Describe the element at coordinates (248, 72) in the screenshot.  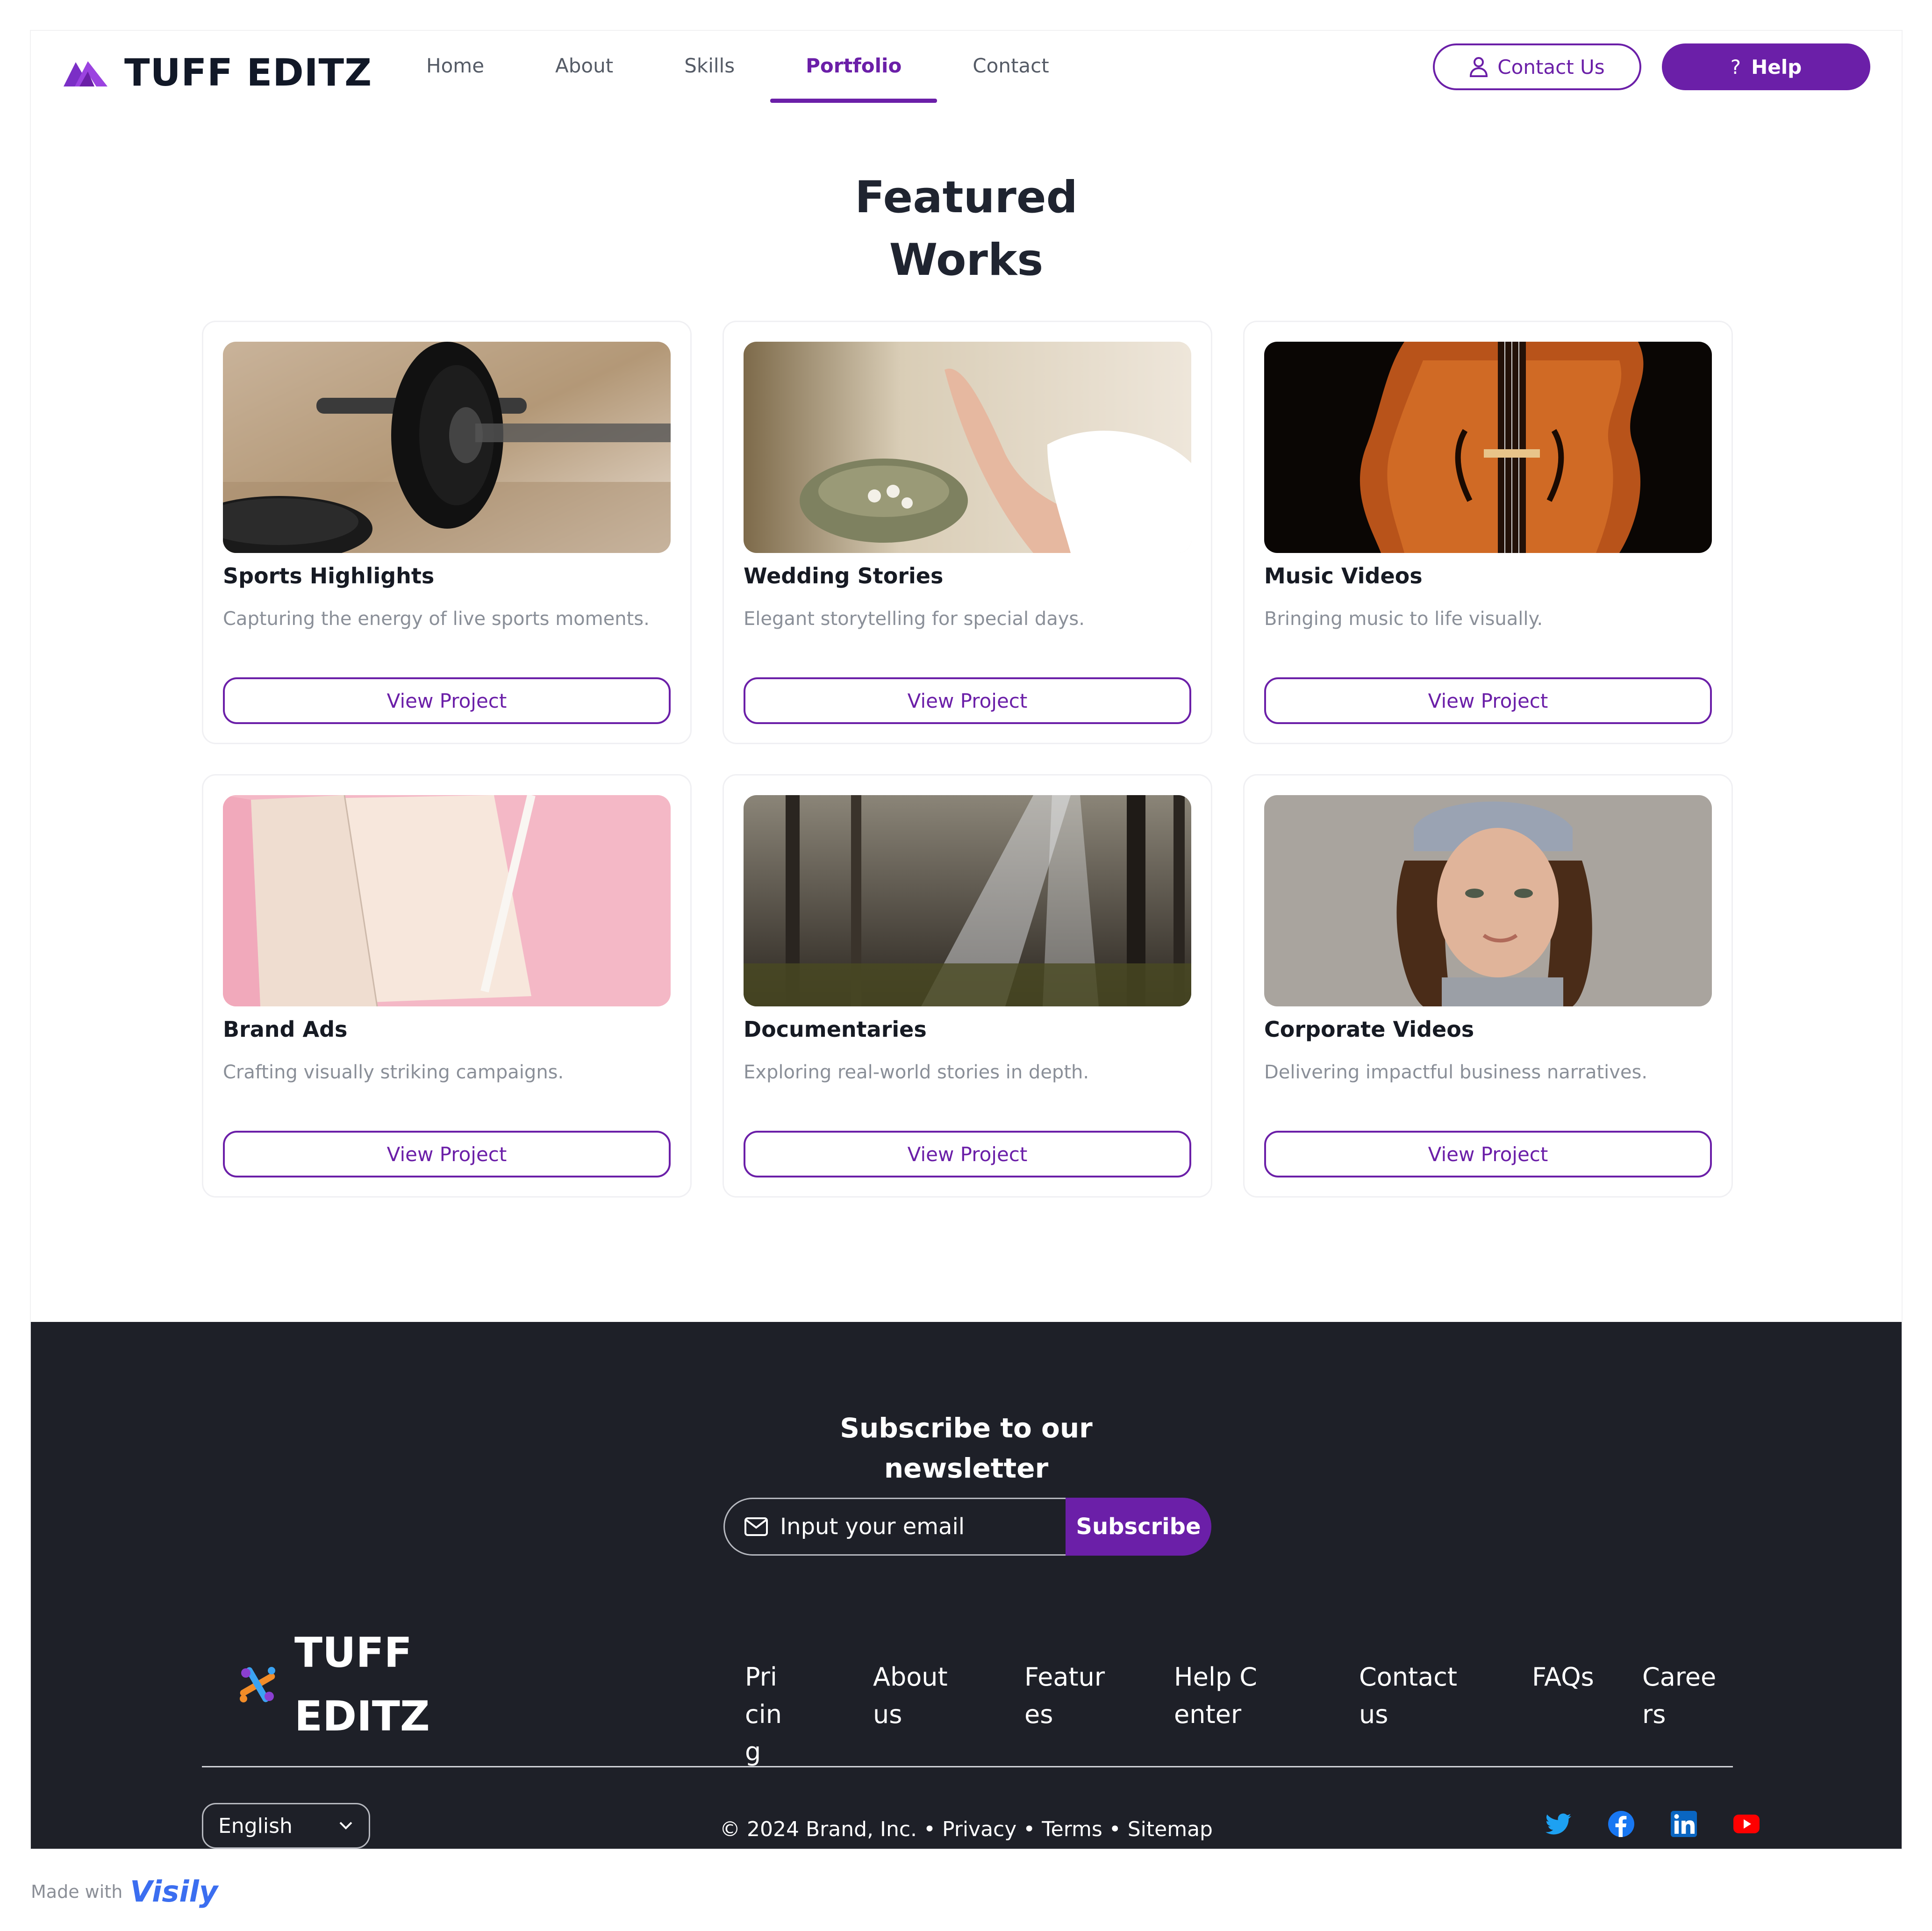
I see `brand-name: TUFF EDITZ` at that location.